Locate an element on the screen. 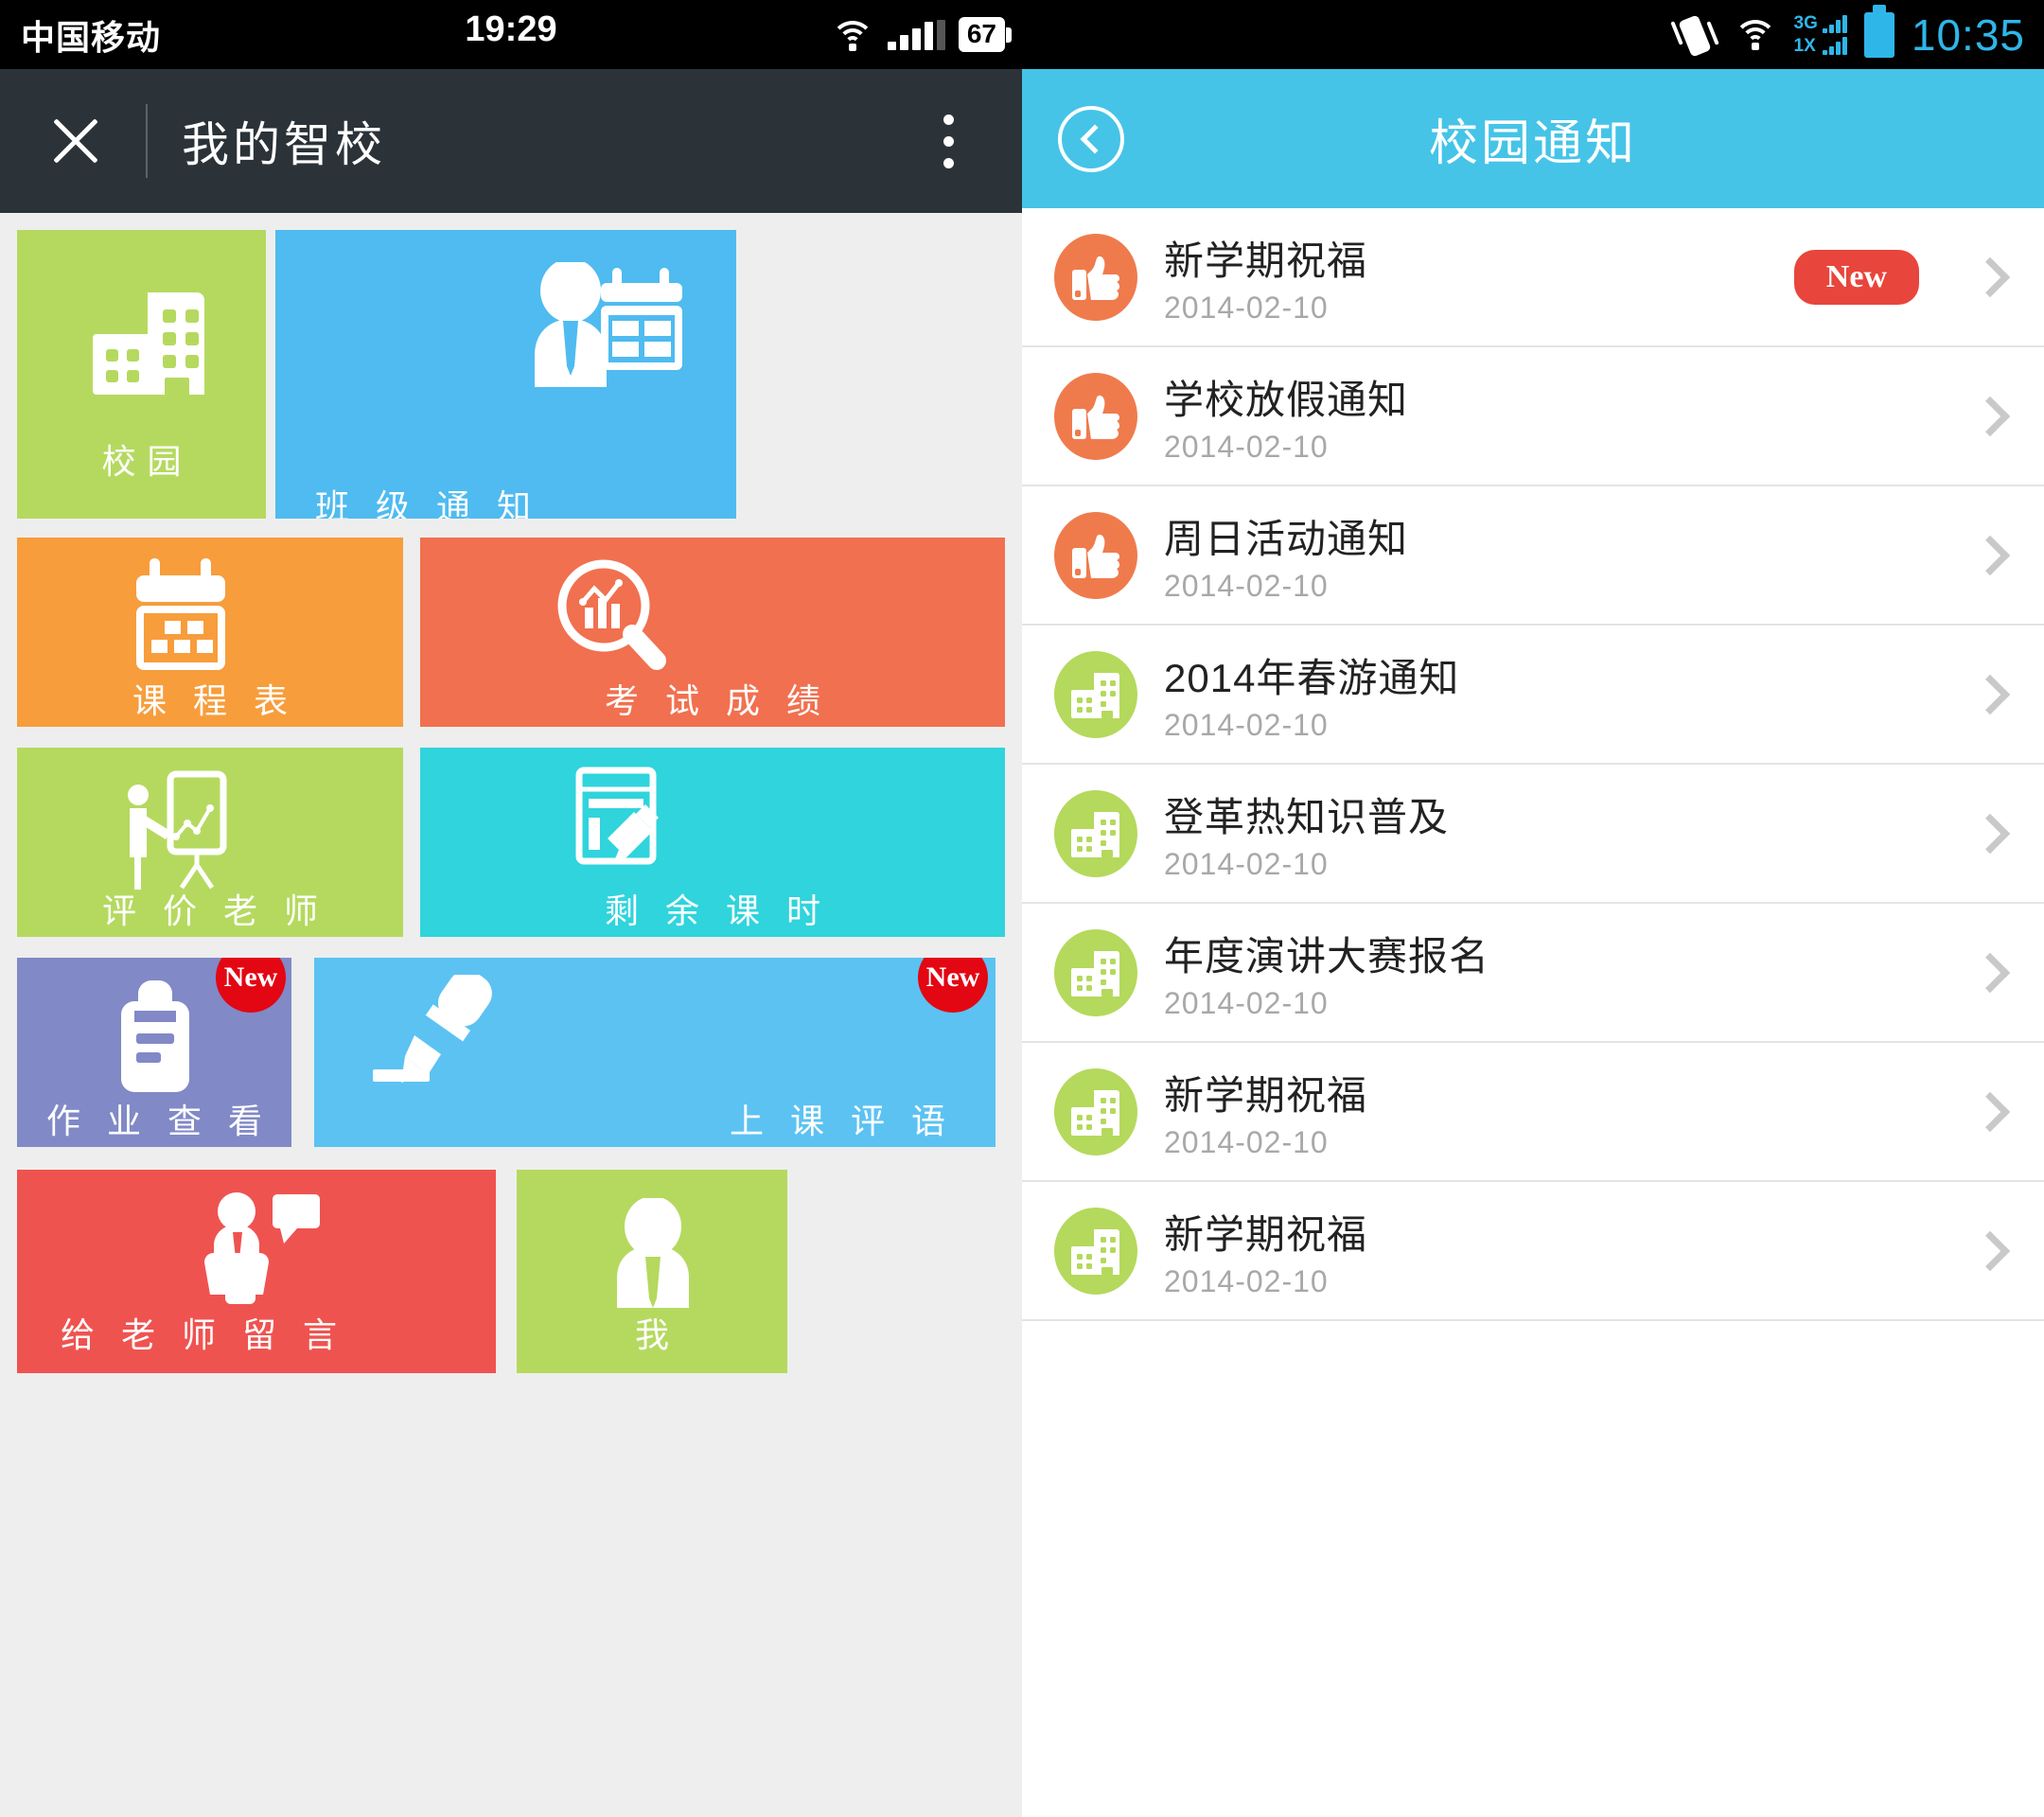 This screenshot has height=1817, width=2044. tile-label: 课 程 表 is located at coordinates (214, 701).